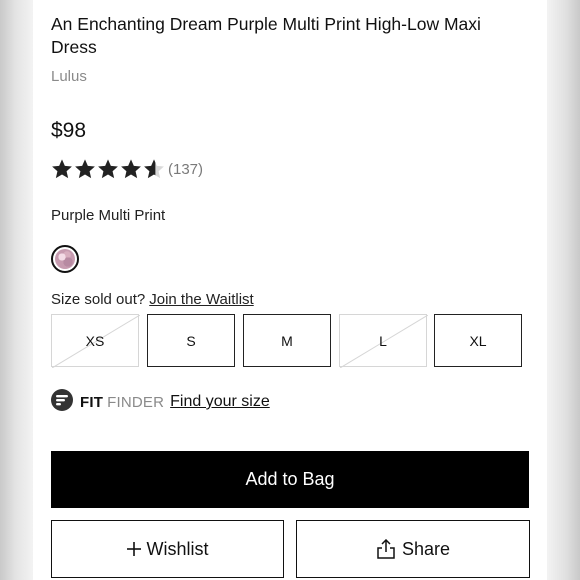 The width and height of the screenshot is (580, 580). Describe the element at coordinates (98, 299) in the screenshot. I see `sold-out-text: Size sold out?` at that location.